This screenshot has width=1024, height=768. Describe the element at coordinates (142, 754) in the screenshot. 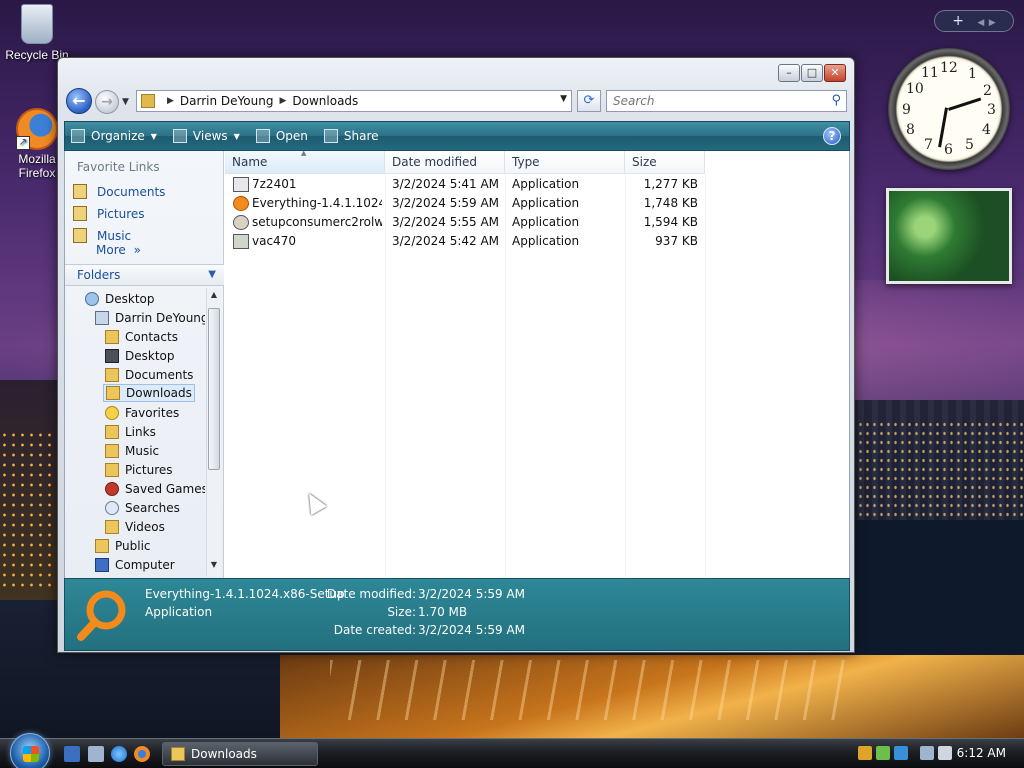

I see `firefox-icon` at that location.